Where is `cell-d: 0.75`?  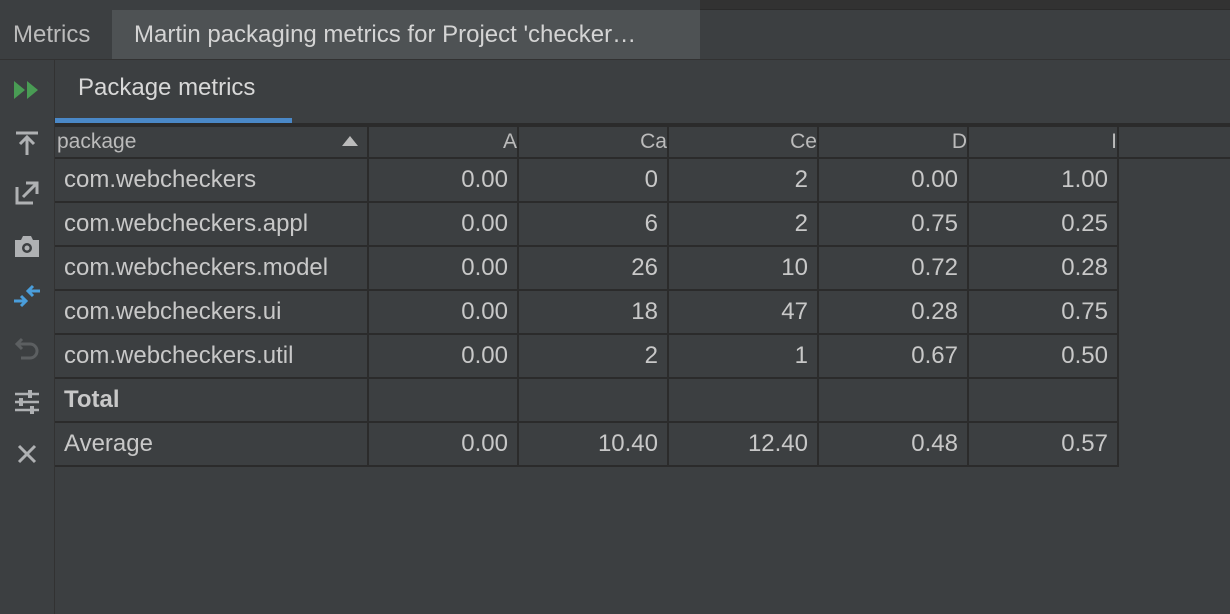 cell-d: 0.75 is located at coordinates (893, 224).